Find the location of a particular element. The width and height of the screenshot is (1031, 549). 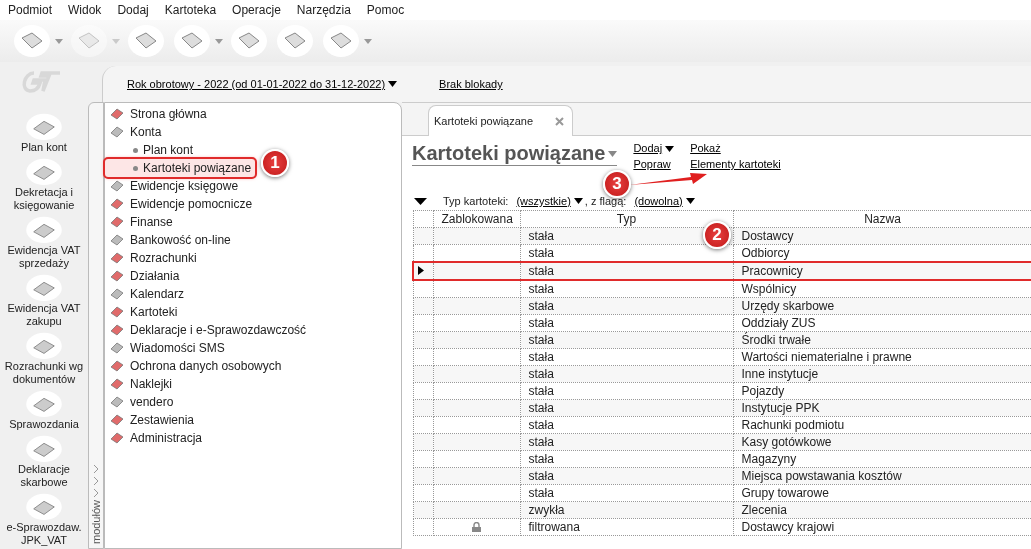

tree-item: Wiadomości SMS is located at coordinates (167, 348).